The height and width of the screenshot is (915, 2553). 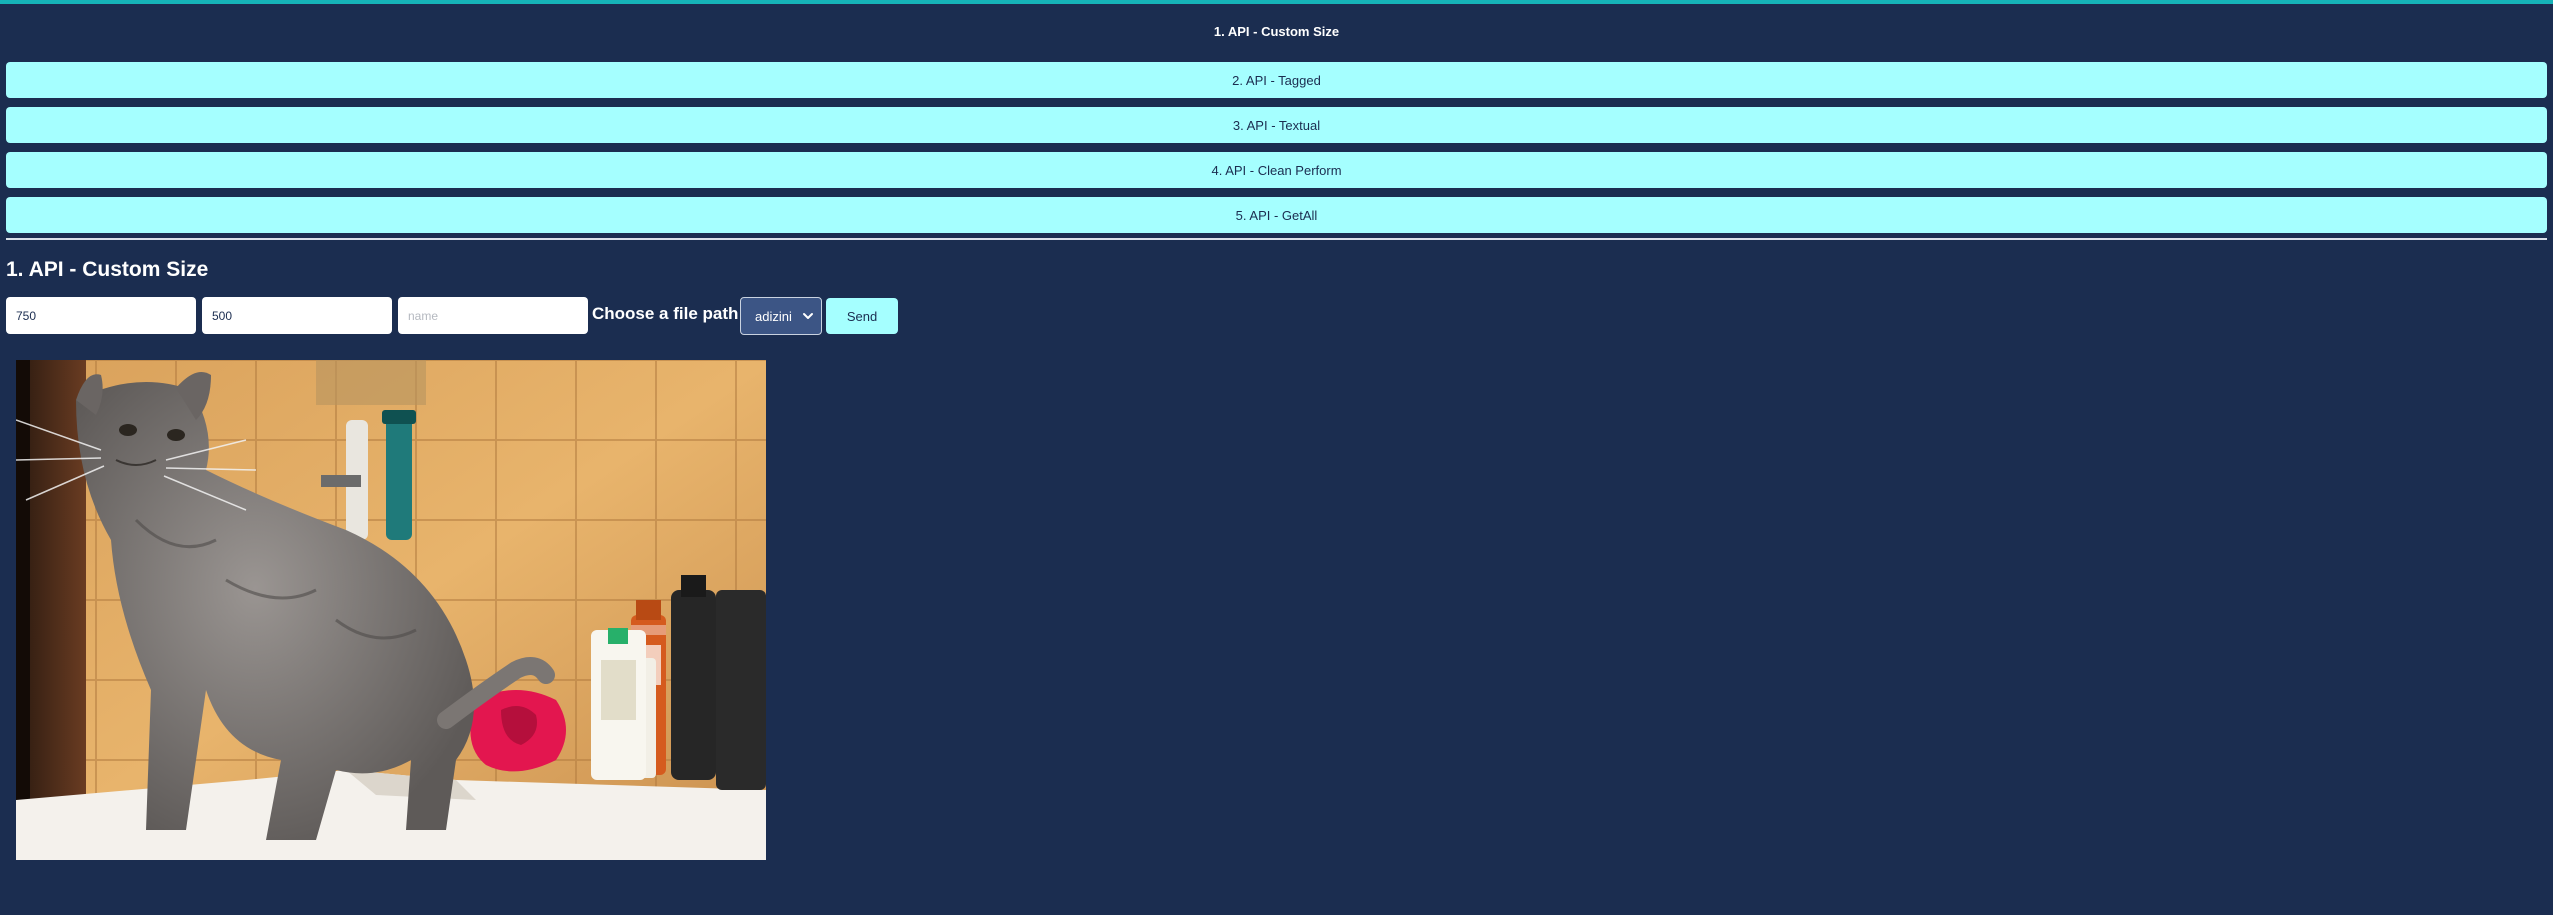 I want to click on tab-label: 5. API - GetAll, so click(x=1276, y=215).